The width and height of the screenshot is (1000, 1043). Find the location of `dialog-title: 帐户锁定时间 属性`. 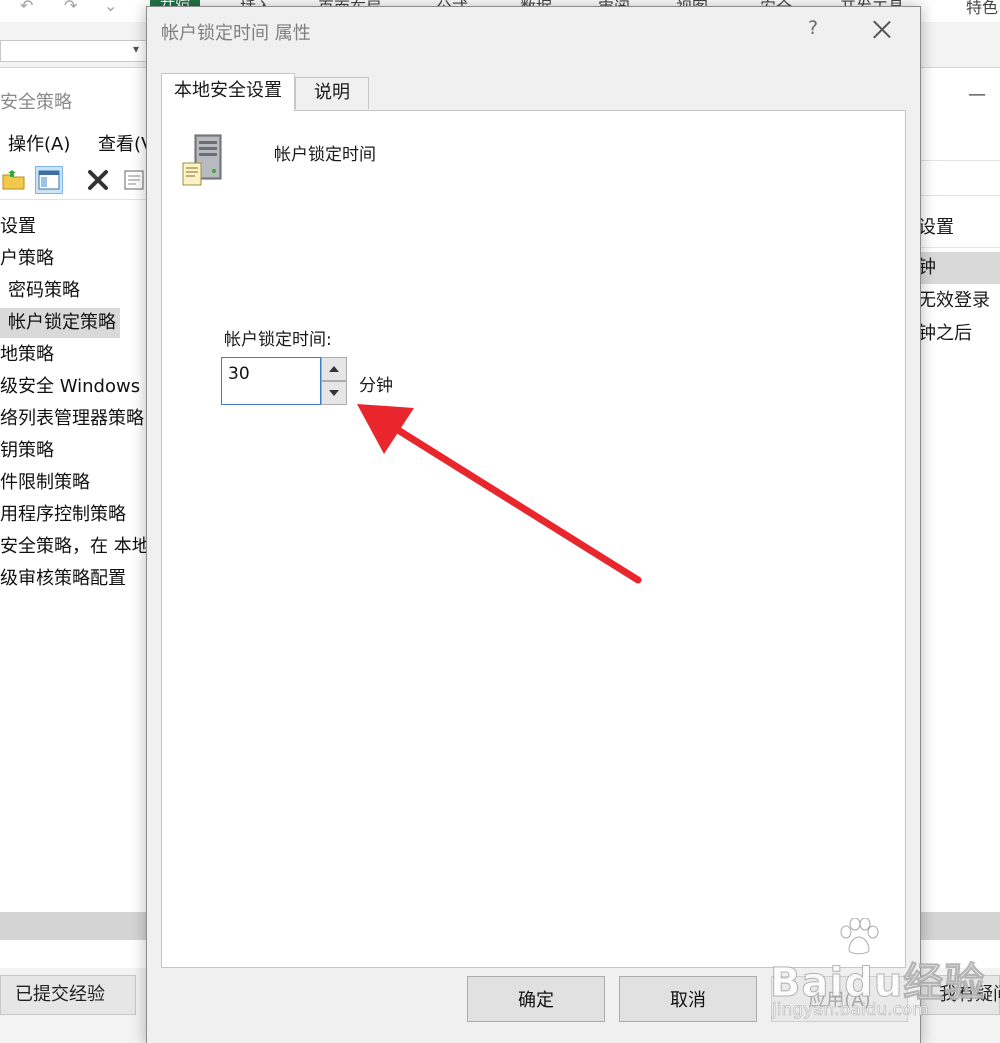

dialog-title: 帐户锁定时间 属性 is located at coordinates (236, 33).